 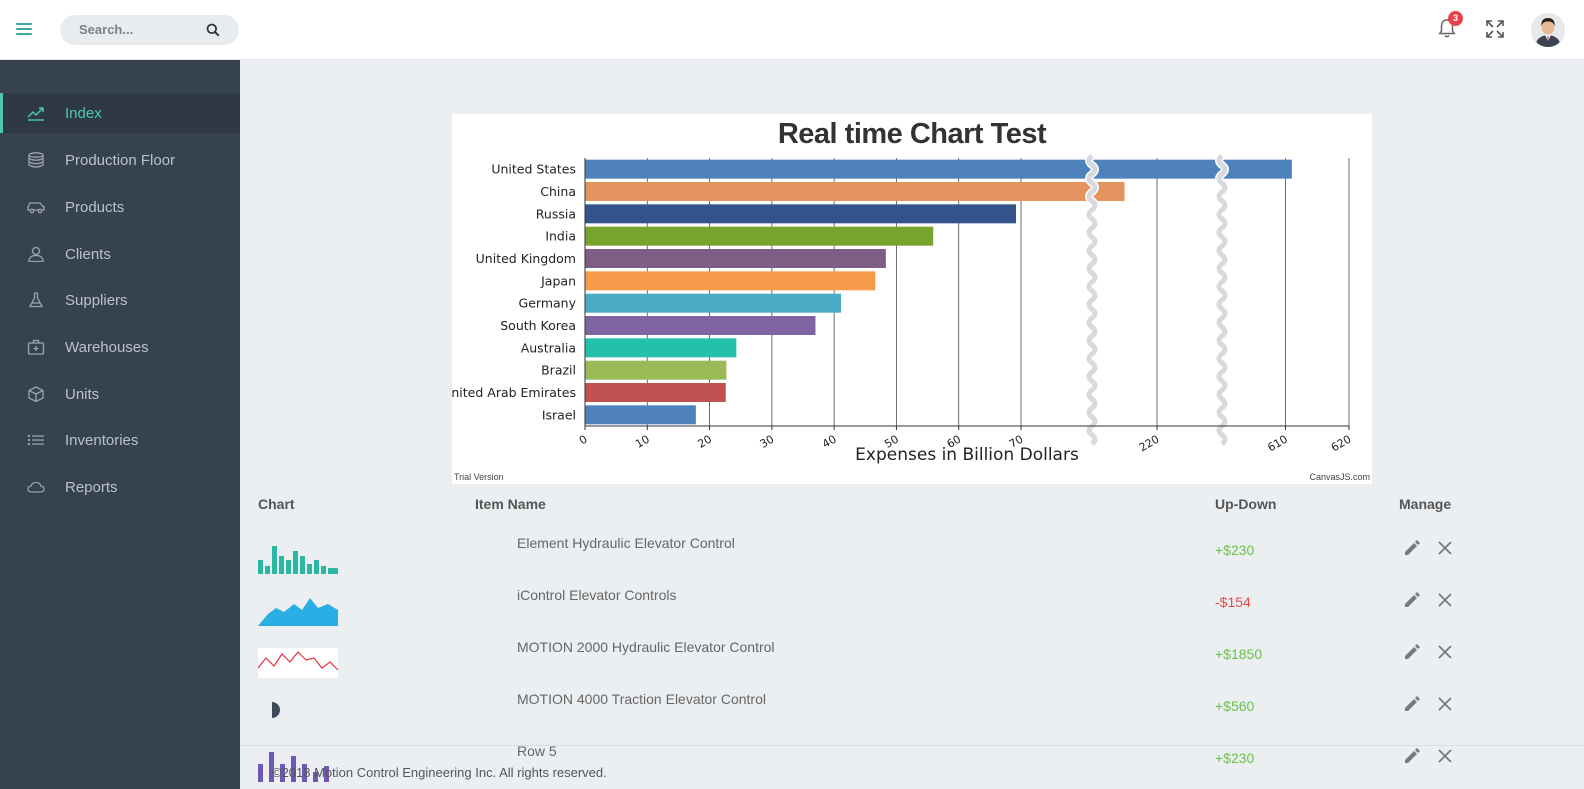 What do you see at coordinates (1341, 444) in the screenshot?
I see `tick-label: 620` at bounding box center [1341, 444].